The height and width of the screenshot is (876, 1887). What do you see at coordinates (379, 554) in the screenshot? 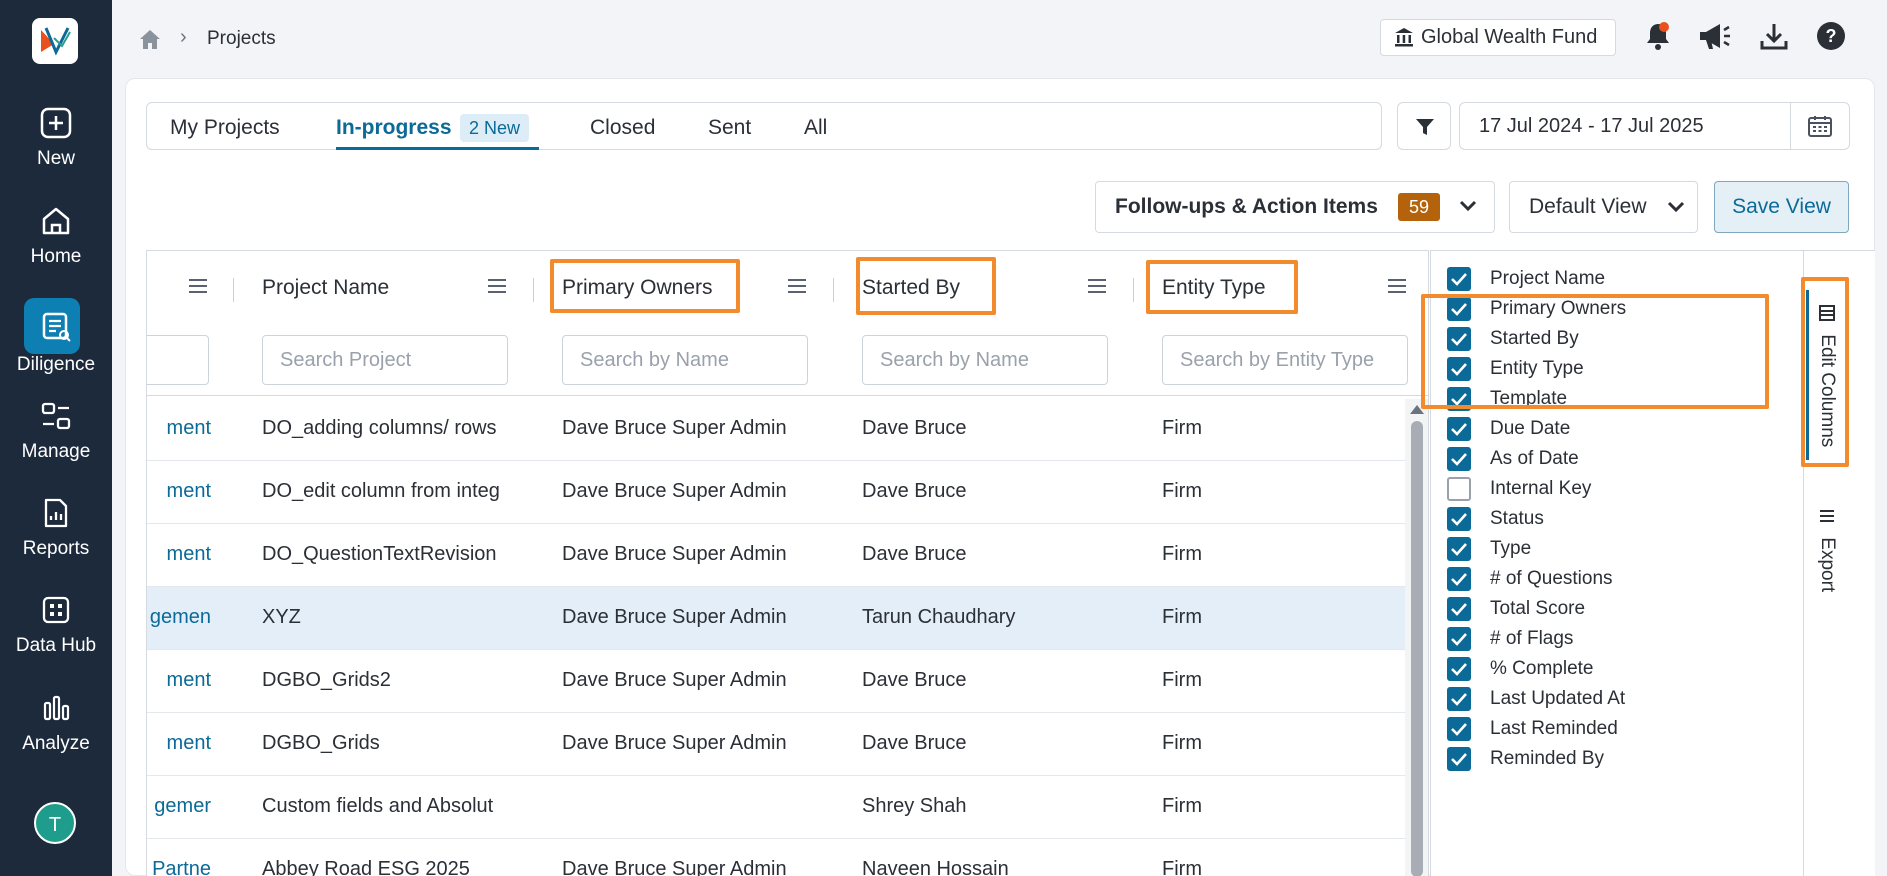
I see `cell-project-name: DO_QuestionTextRevision` at bounding box center [379, 554].